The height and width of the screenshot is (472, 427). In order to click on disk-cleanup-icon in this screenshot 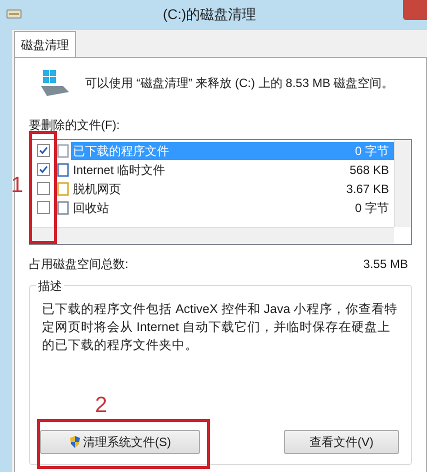, I will do `click(14, 14)`.